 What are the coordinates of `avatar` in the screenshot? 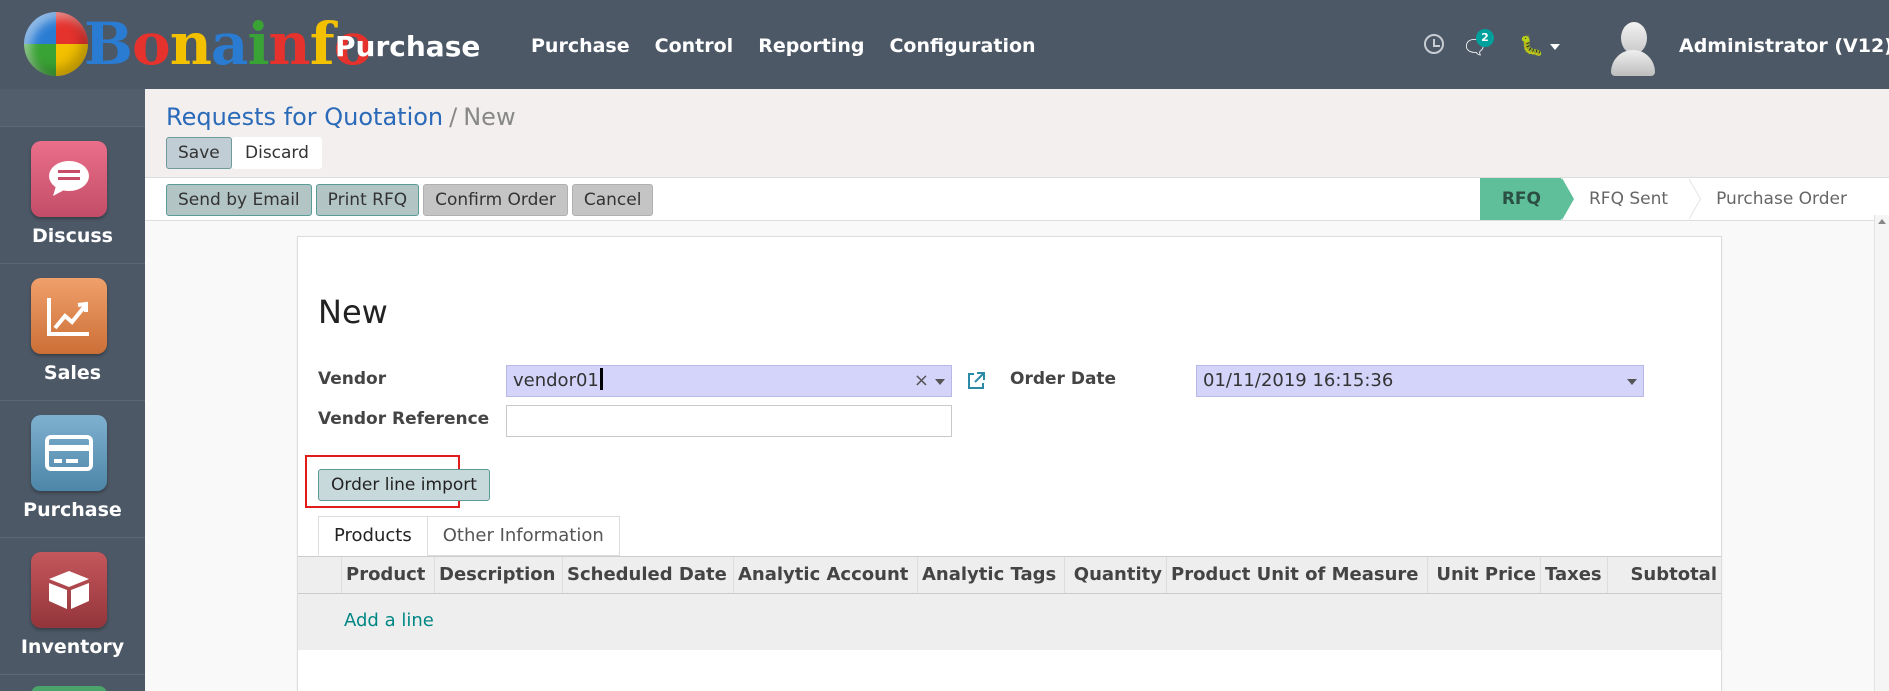 It's located at (1633, 48).